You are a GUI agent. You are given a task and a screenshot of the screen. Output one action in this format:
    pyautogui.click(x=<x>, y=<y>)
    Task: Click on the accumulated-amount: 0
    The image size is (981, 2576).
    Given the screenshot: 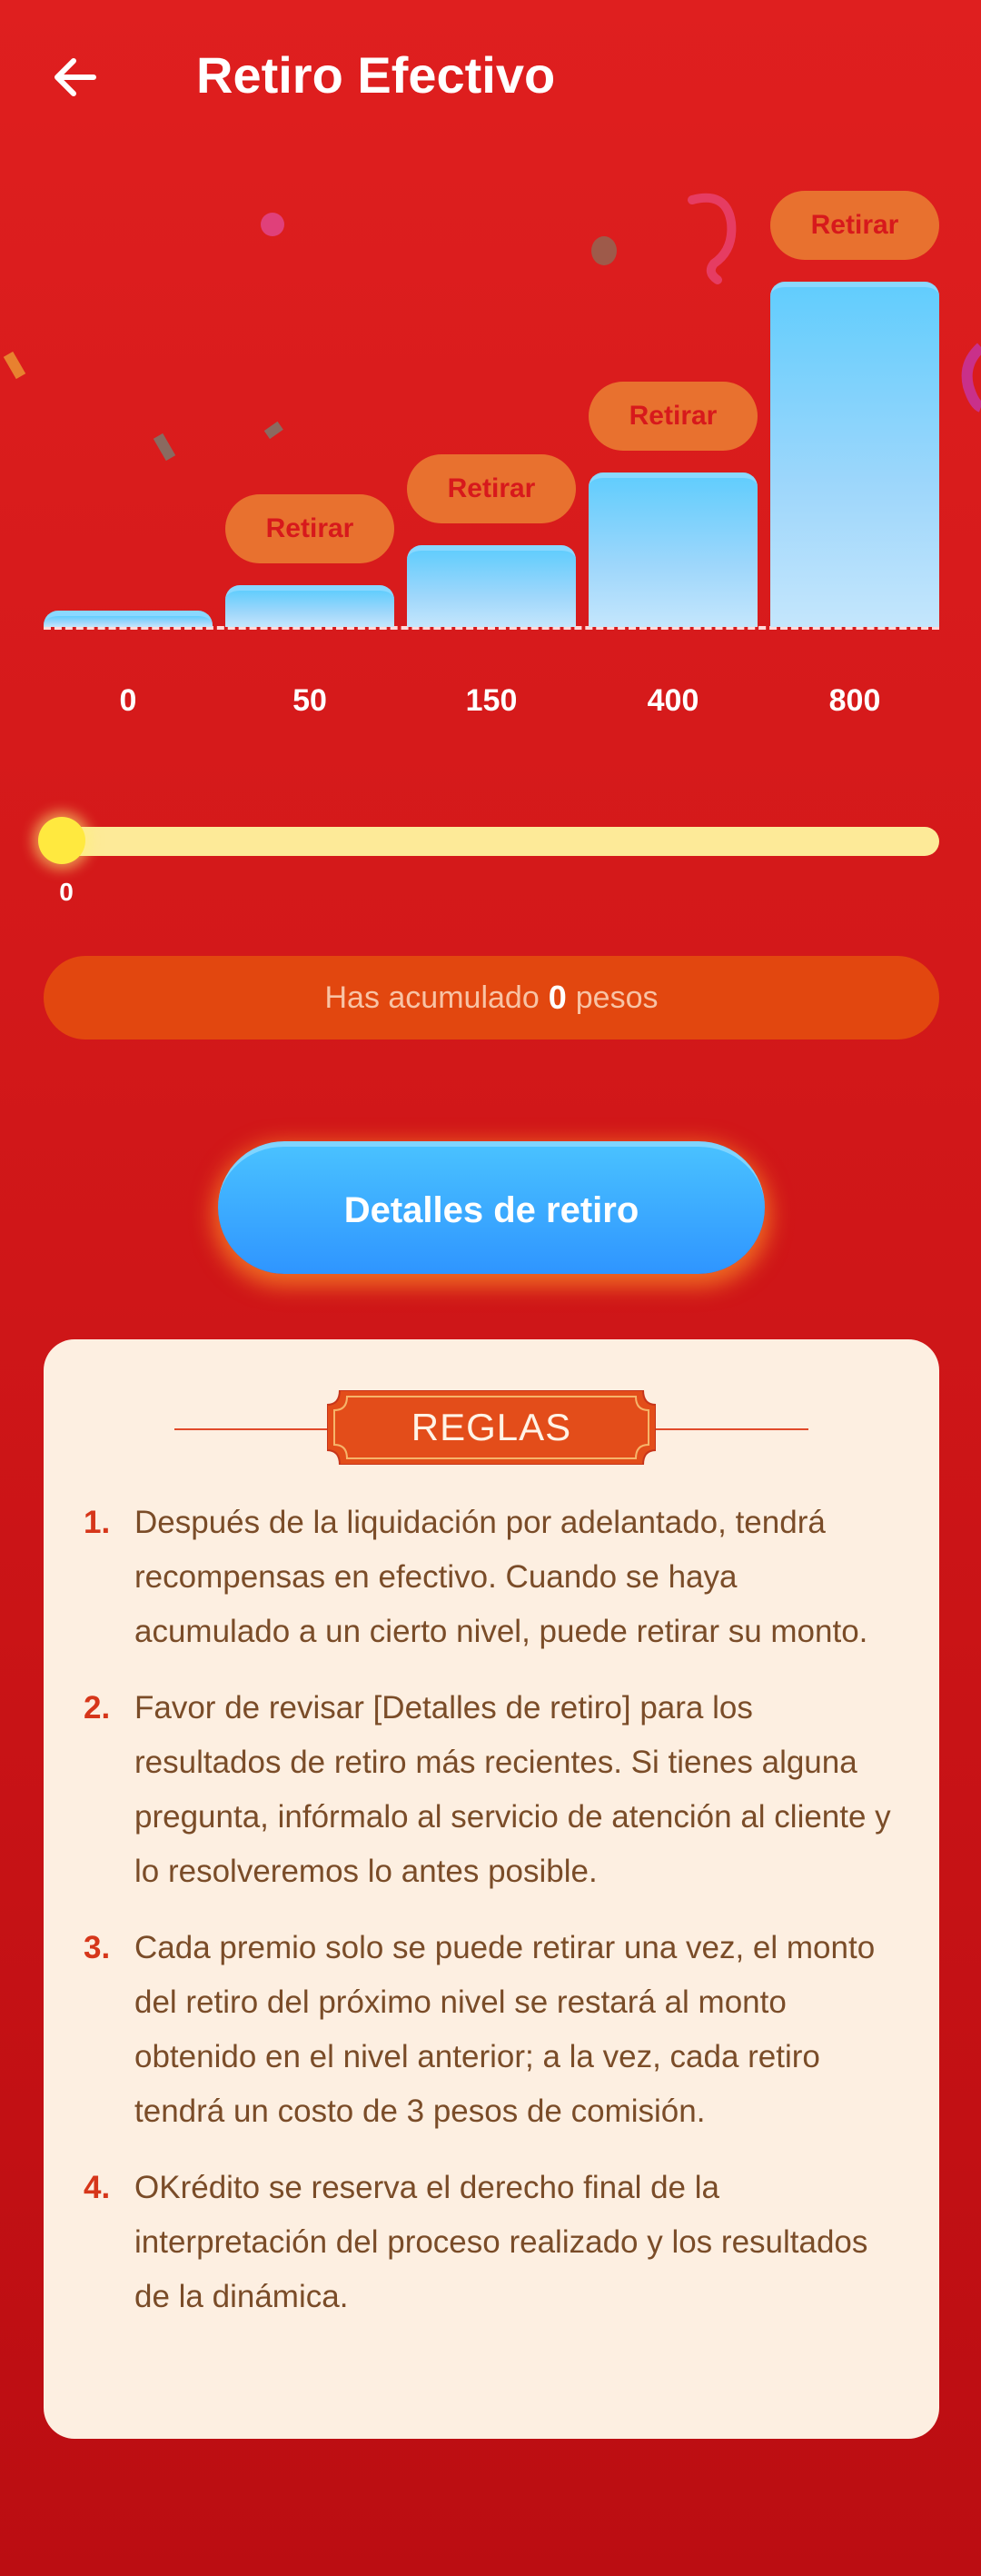 What is the action you would take?
    pyautogui.click(x=557, y=998)
    